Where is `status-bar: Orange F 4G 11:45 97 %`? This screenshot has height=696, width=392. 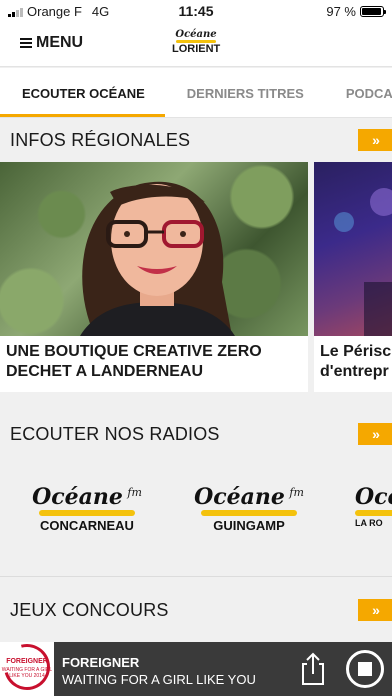
status-bar: Orange F 4G 11:45 97 % is located at coordinates (196, 11).